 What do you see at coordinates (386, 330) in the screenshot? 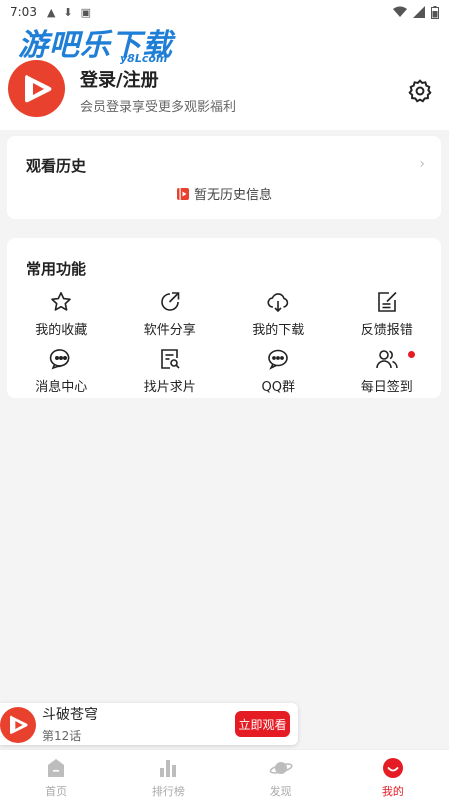
I see `function-label: 反馈报错` at bounding box center [386, 330].